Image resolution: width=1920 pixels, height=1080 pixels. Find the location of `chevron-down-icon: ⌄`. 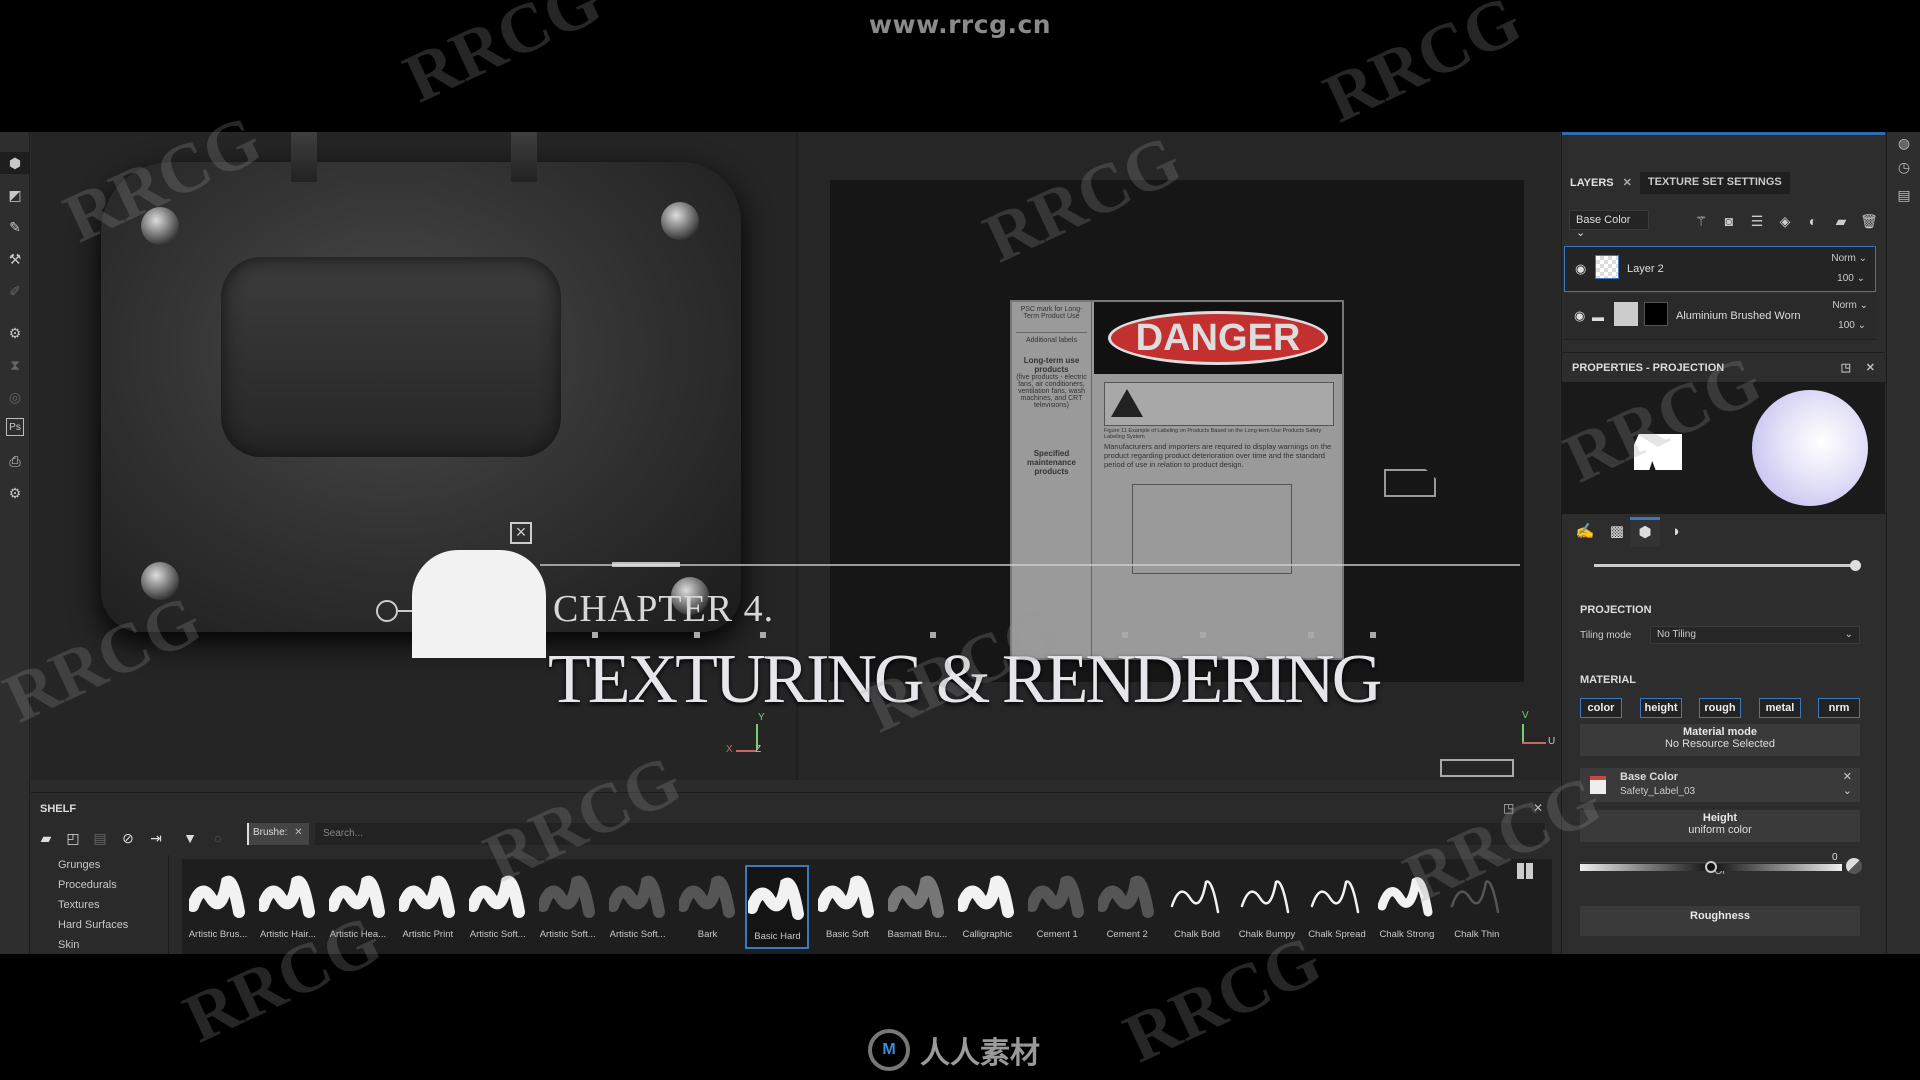

chevron-down-icon: ⌄ is located at coordinates (1847, 790).